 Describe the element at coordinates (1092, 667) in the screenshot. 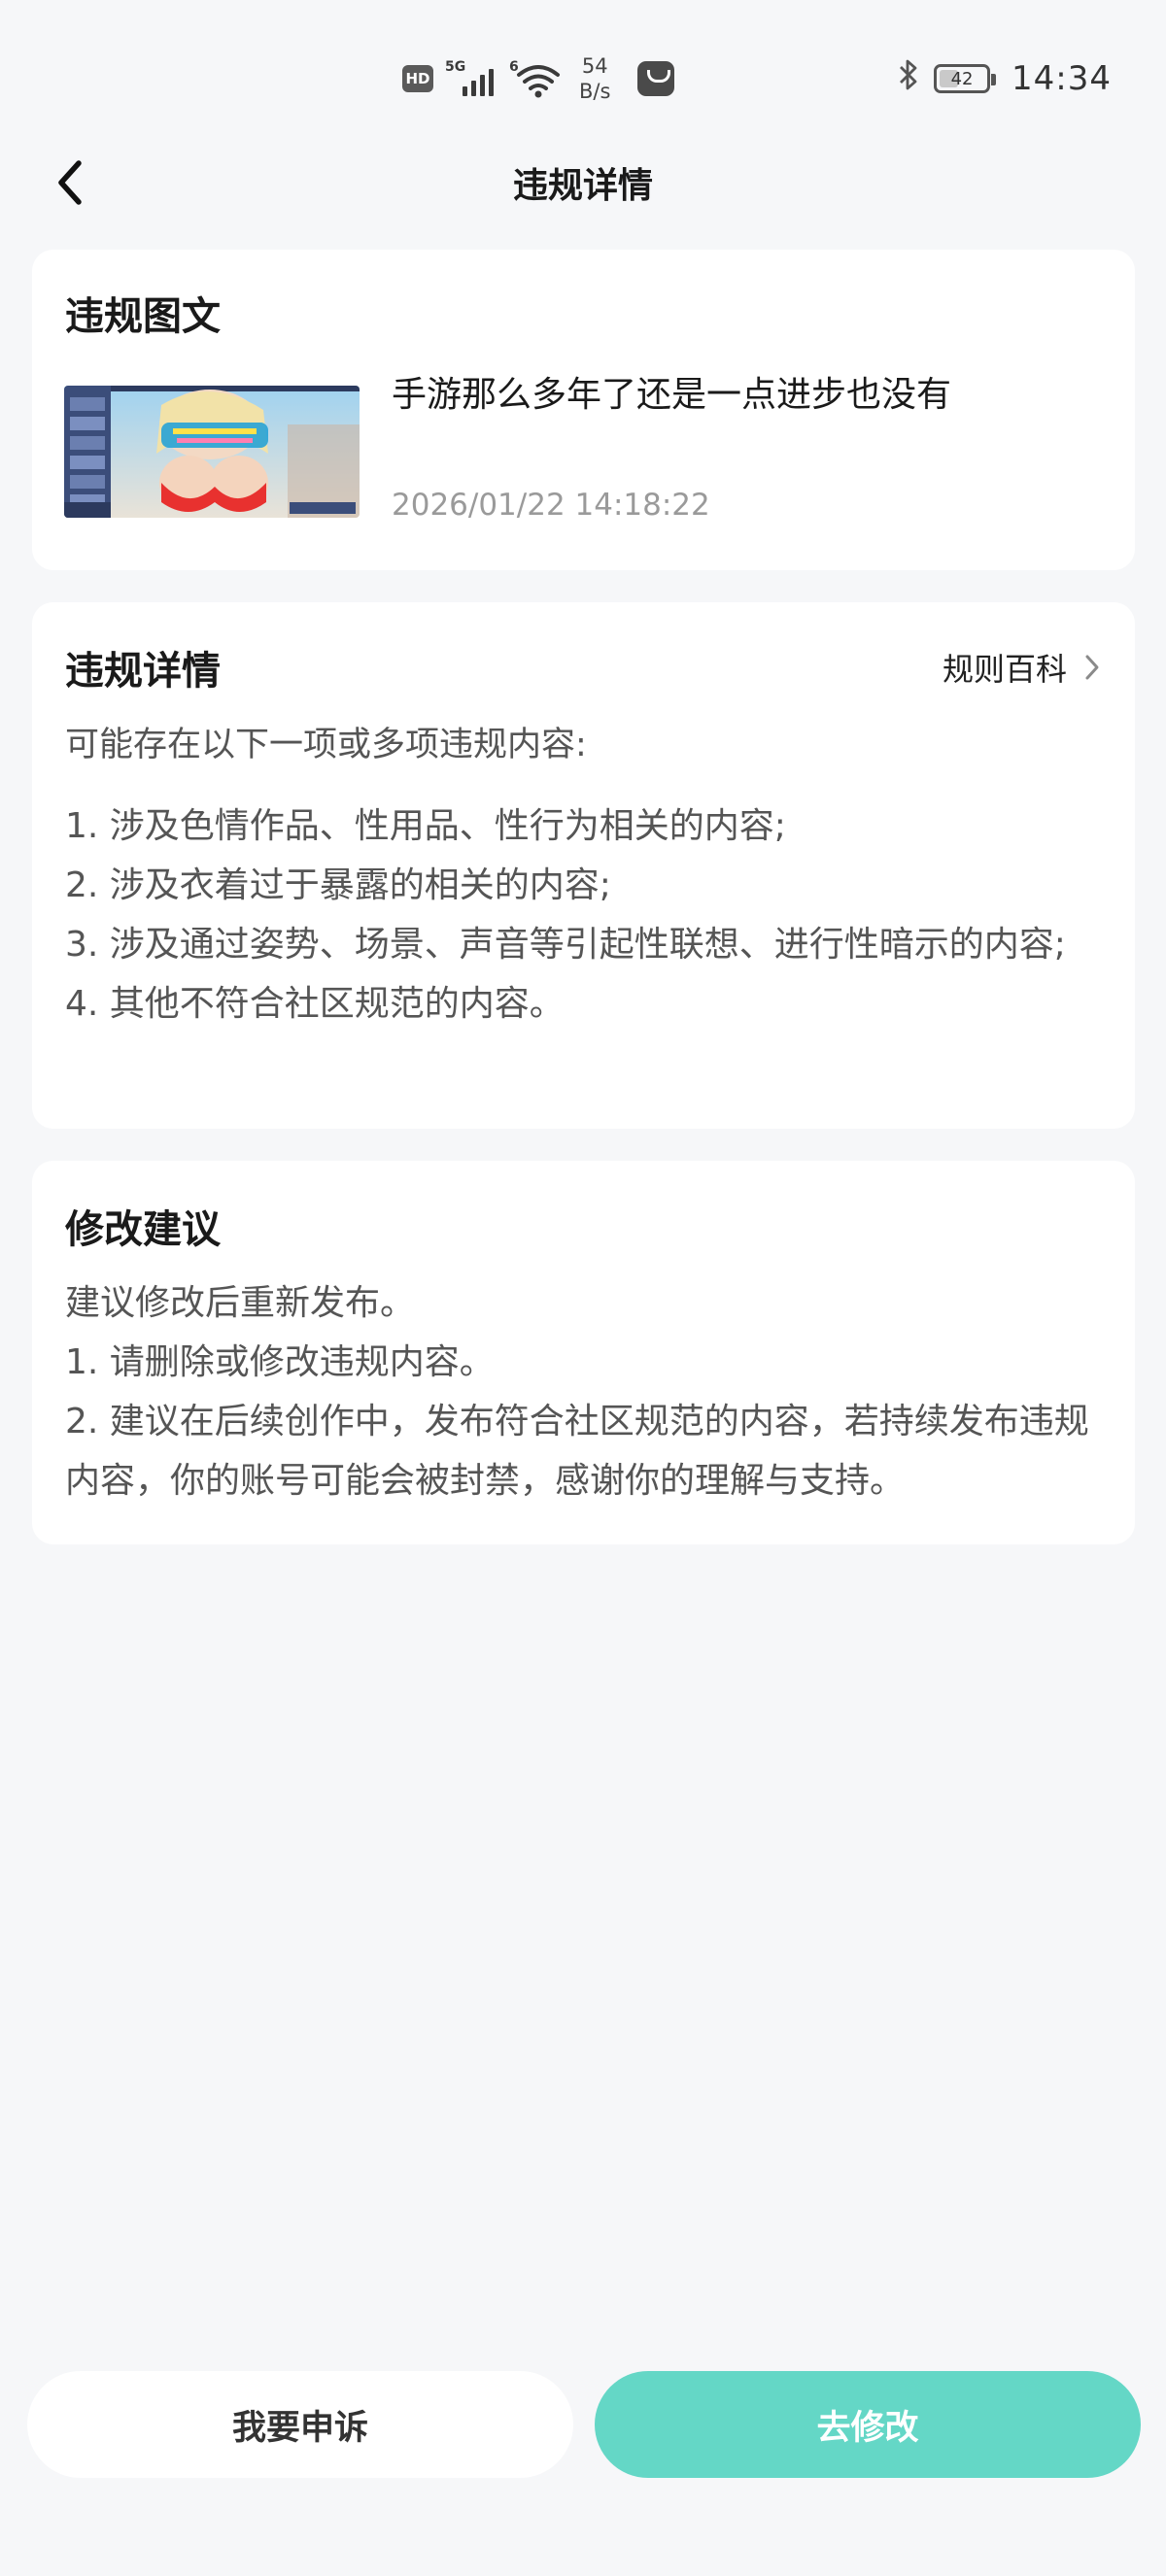

I see `chevron-right-icon` at that location.